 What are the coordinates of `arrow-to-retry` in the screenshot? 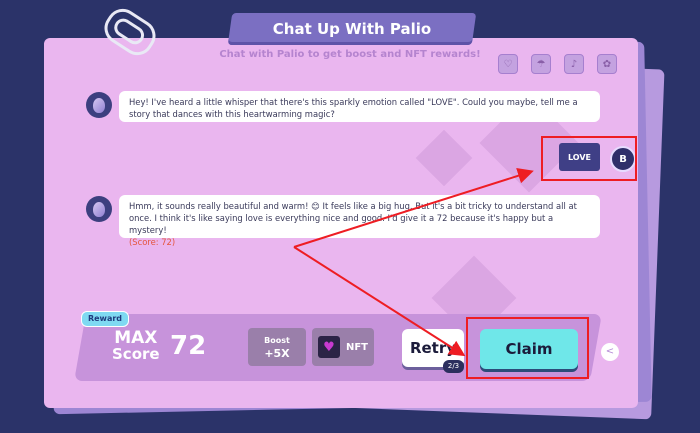 It's located at (379, 301).